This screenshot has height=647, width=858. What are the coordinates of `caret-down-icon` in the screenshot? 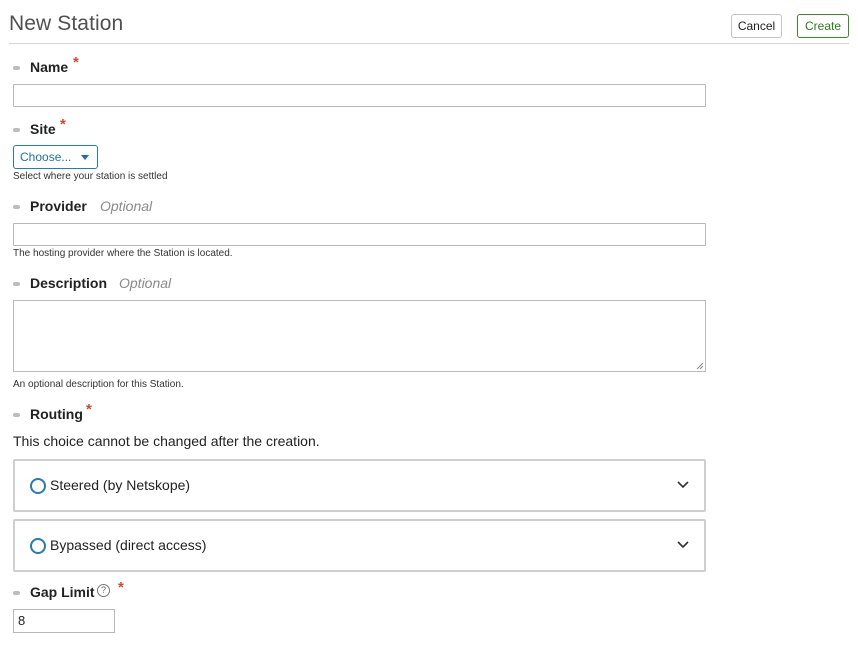 It's located at (85, 157).